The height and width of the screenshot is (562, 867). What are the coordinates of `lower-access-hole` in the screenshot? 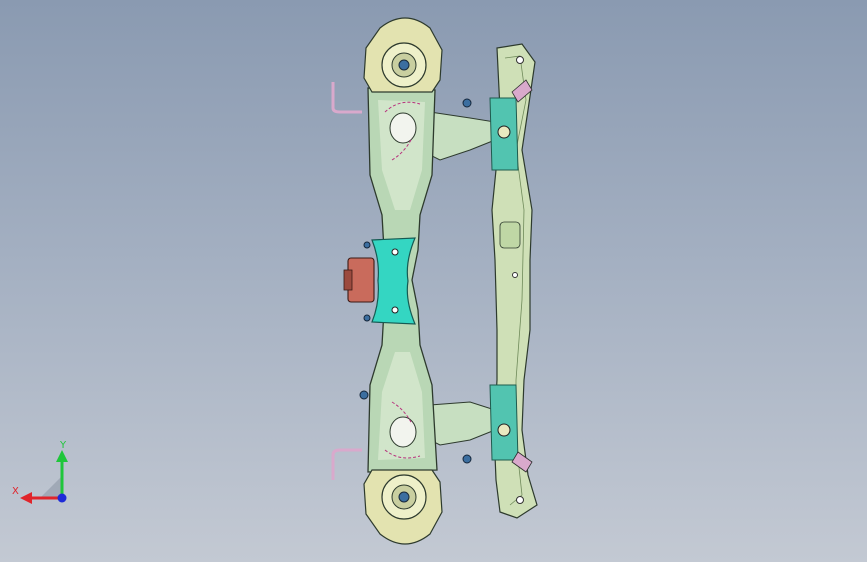 It's located at (403, 432).